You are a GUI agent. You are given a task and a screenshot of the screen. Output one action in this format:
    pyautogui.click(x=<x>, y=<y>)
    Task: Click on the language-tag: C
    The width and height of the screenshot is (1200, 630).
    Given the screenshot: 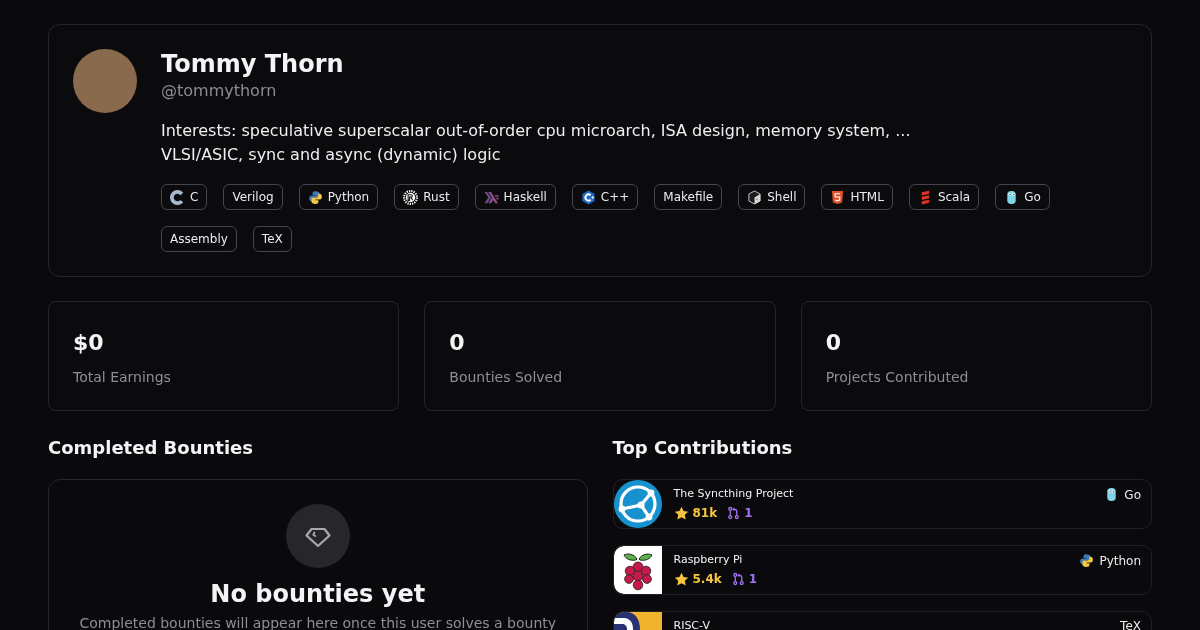 What is the action you would take?
    pyautogui.click(x=184, y=197)
    